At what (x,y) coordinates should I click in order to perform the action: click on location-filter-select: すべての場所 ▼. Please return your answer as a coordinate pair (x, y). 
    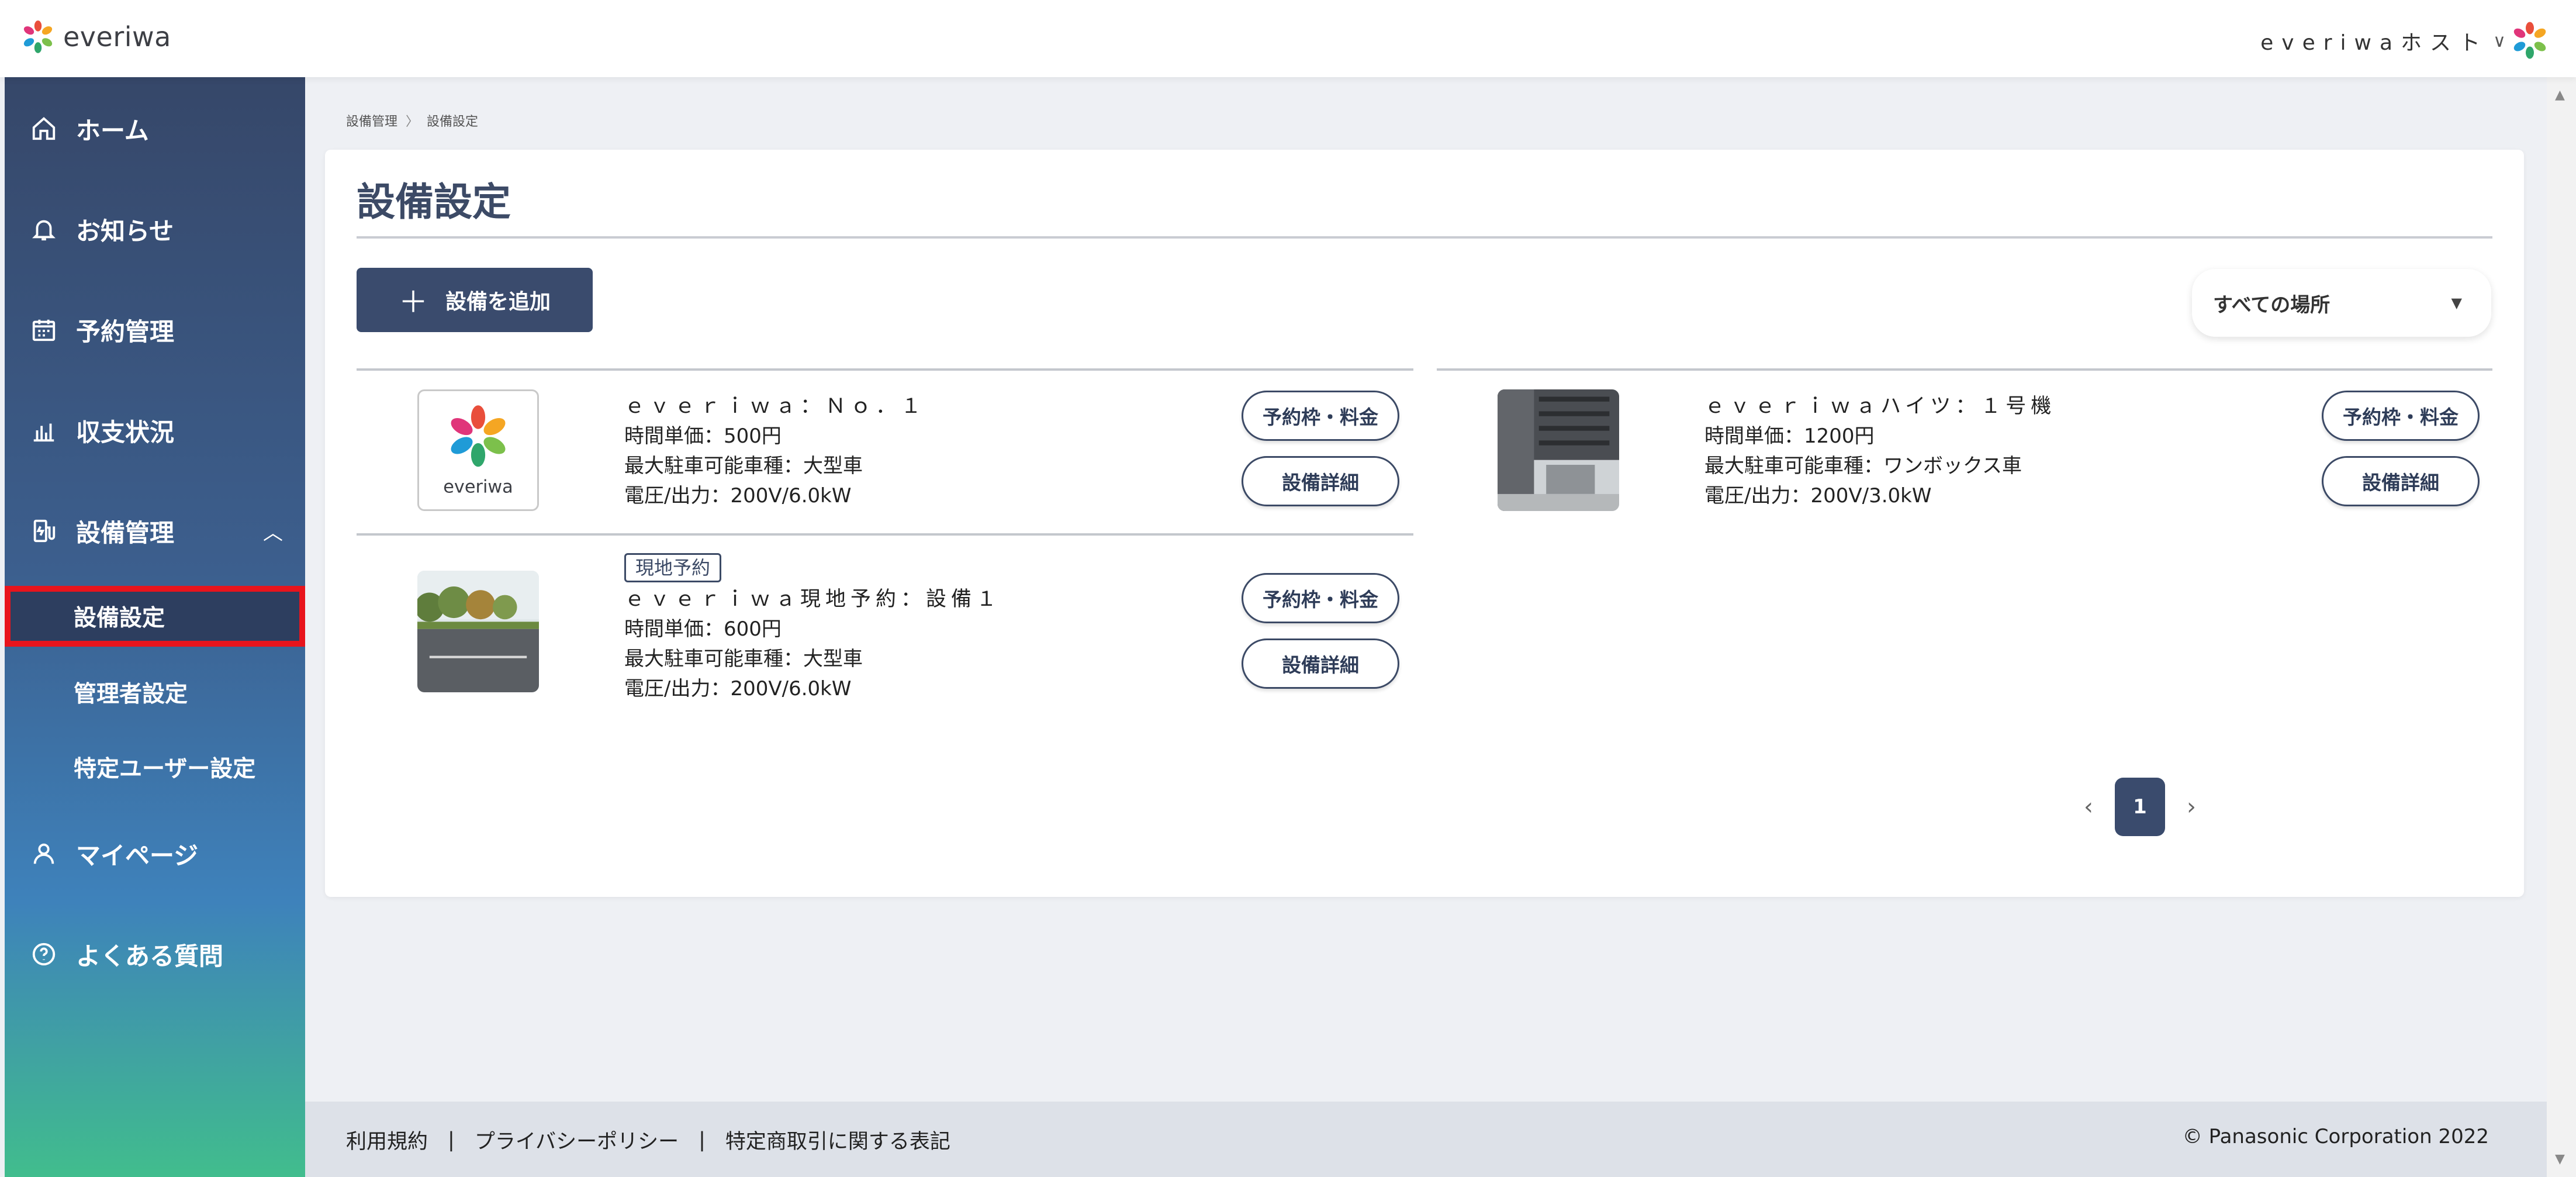
    Looking at the image, I should click on (2341, 303).